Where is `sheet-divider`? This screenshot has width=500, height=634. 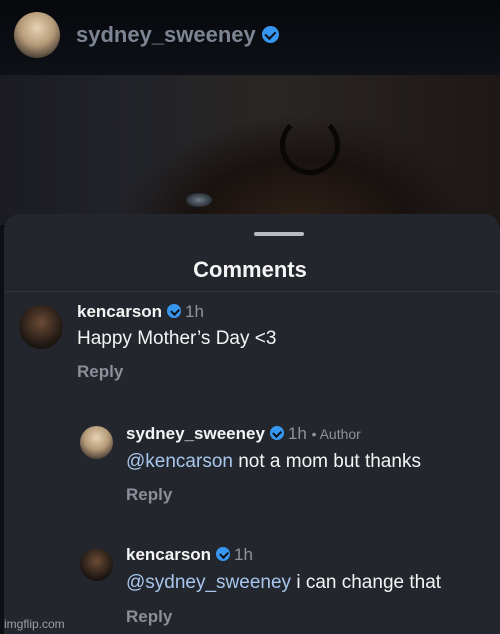
sheet-divider is located at coordinates (252, 291).